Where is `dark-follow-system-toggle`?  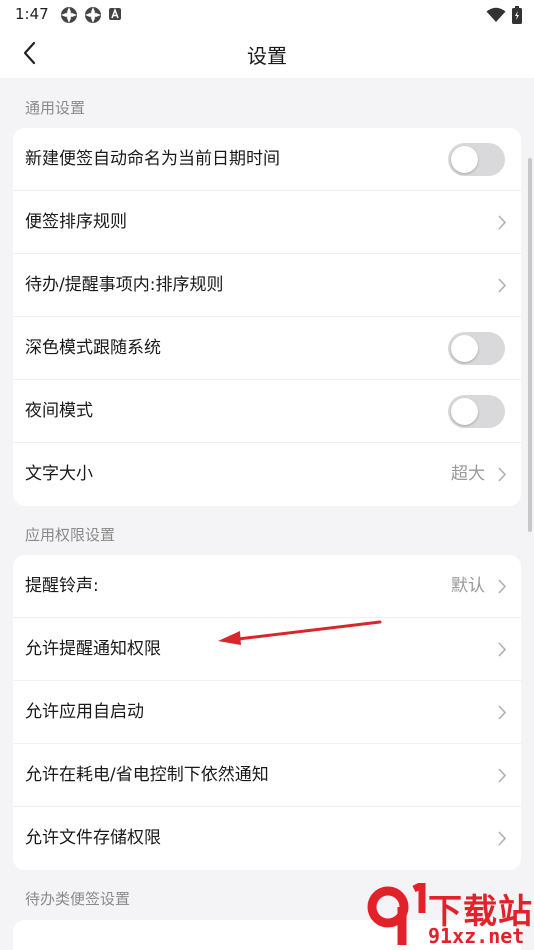 dark-follow-system-toggle is located at coordinates (476, 348).